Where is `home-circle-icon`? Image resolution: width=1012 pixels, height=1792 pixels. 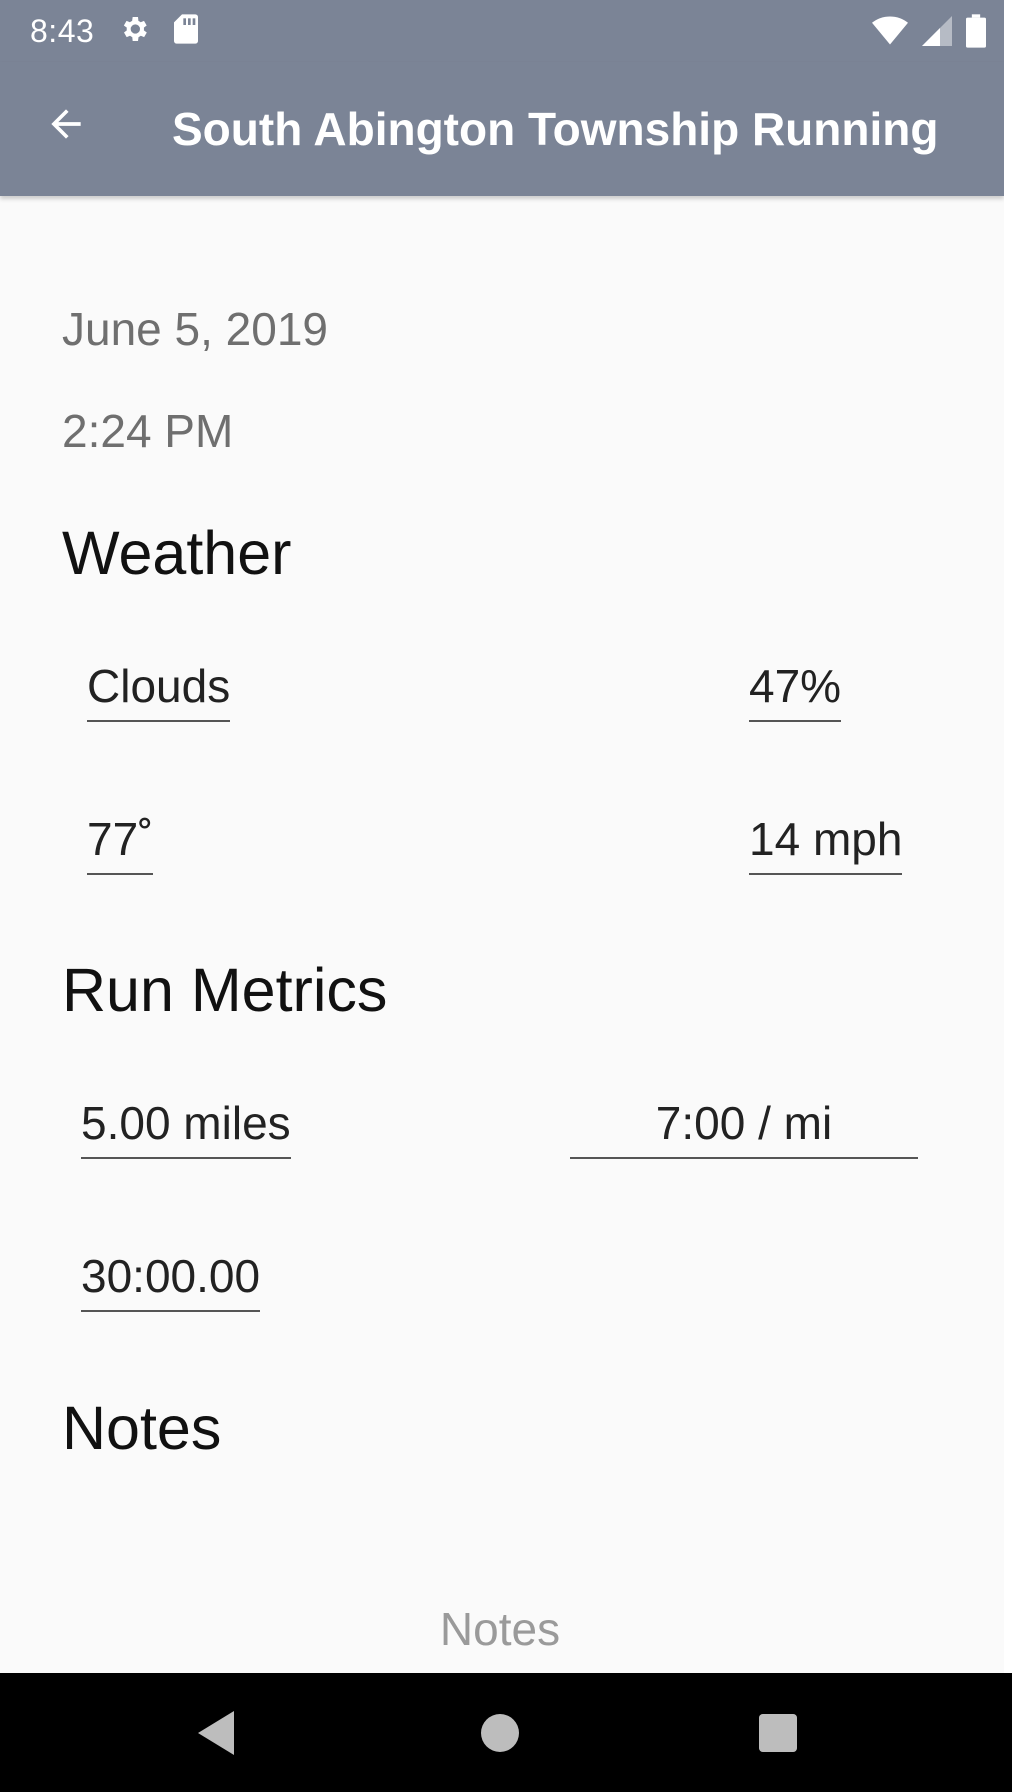
home-circle-icon is located at coordinates (500, 1735).